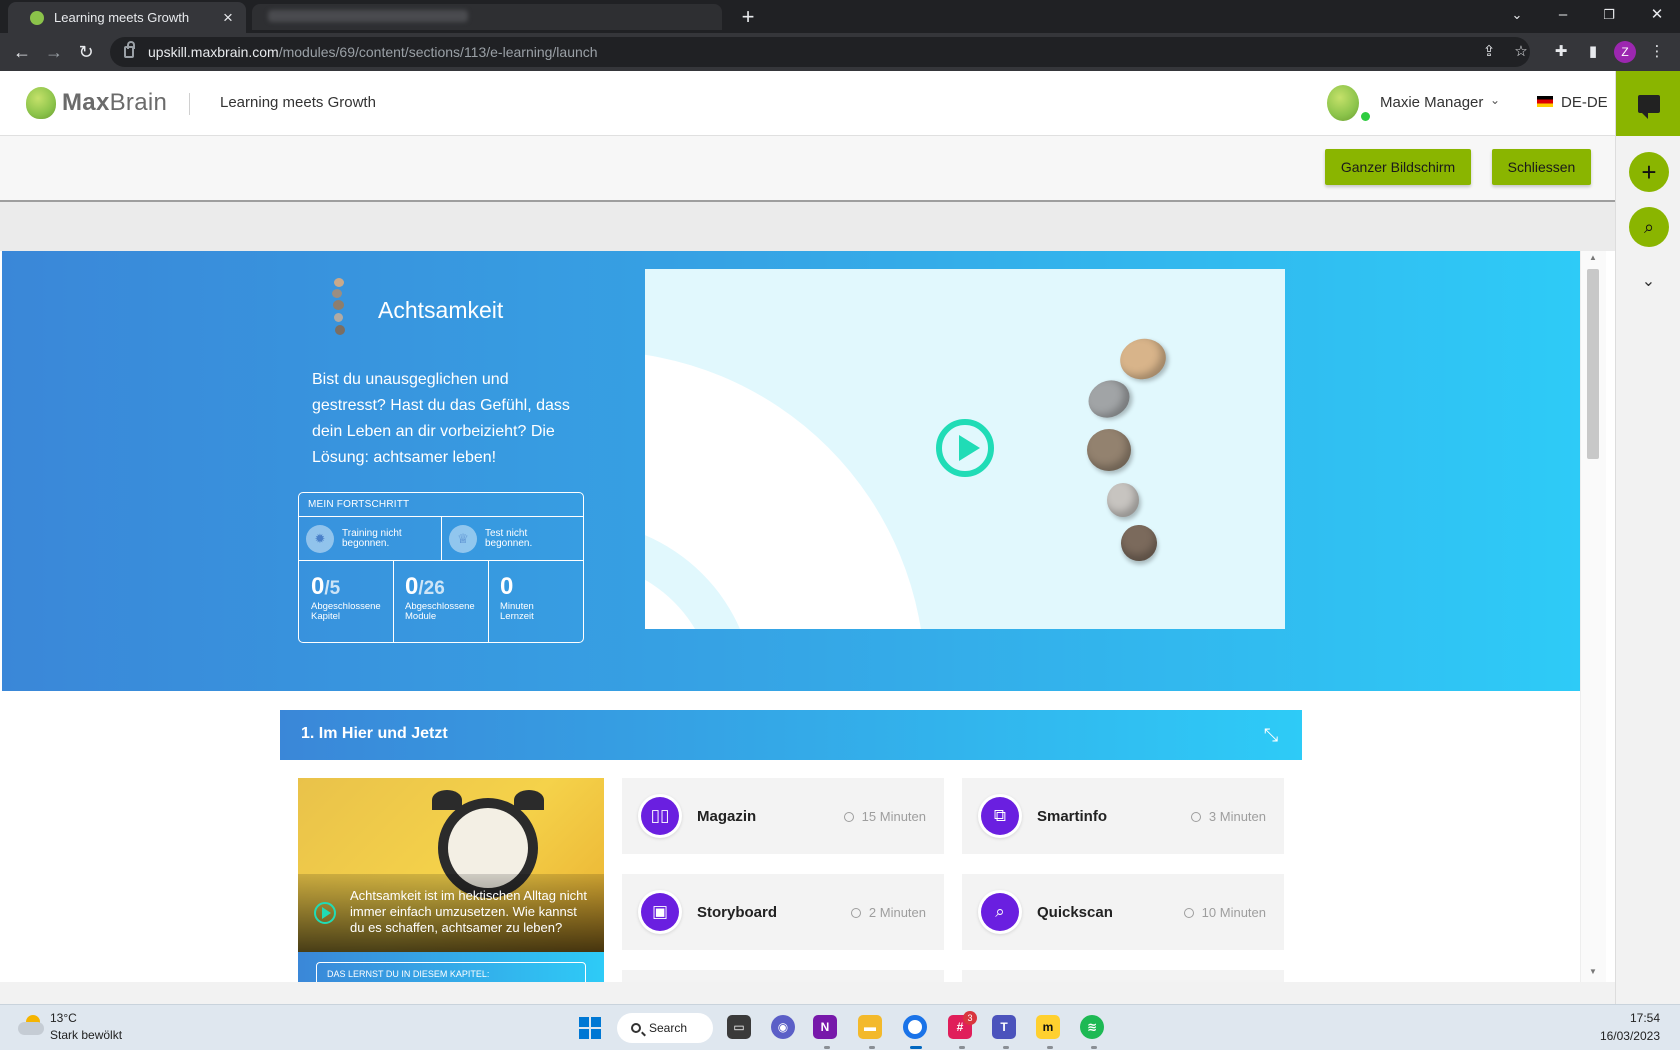  What do you see at coordinates (1541, 167) in the screenshot?
I see `close-button: Schliessen` at bounding box center [1541, 167].